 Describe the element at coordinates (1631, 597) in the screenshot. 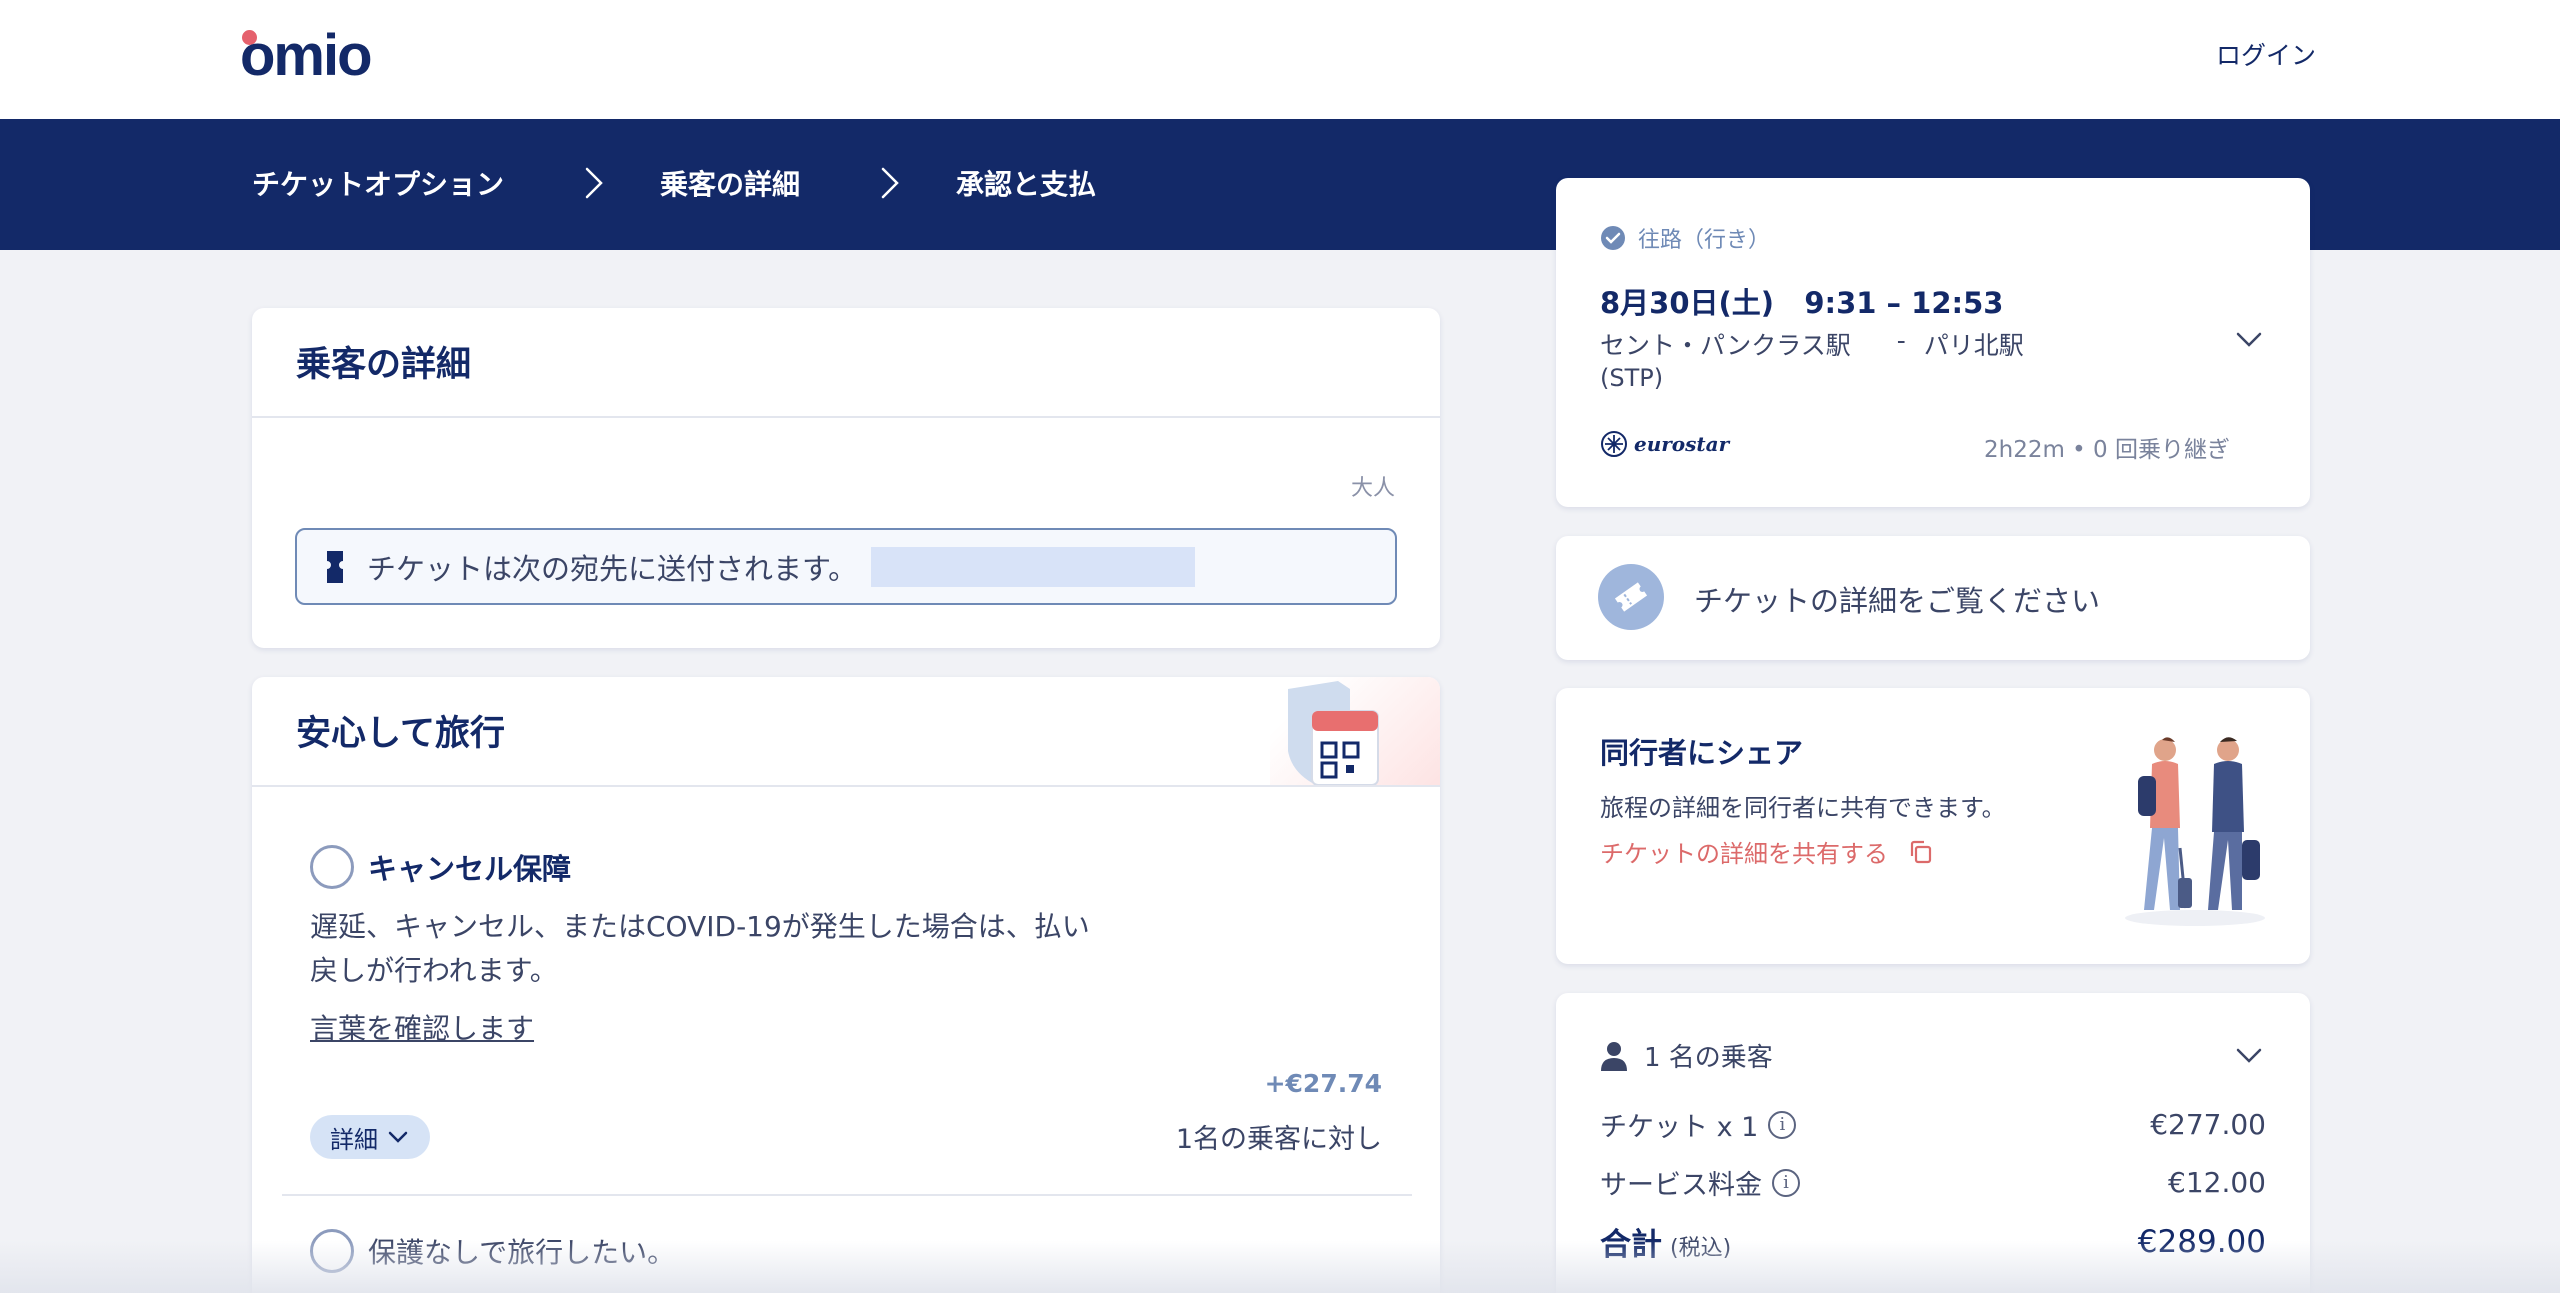

I see `ticket-badge-icon` at that location.